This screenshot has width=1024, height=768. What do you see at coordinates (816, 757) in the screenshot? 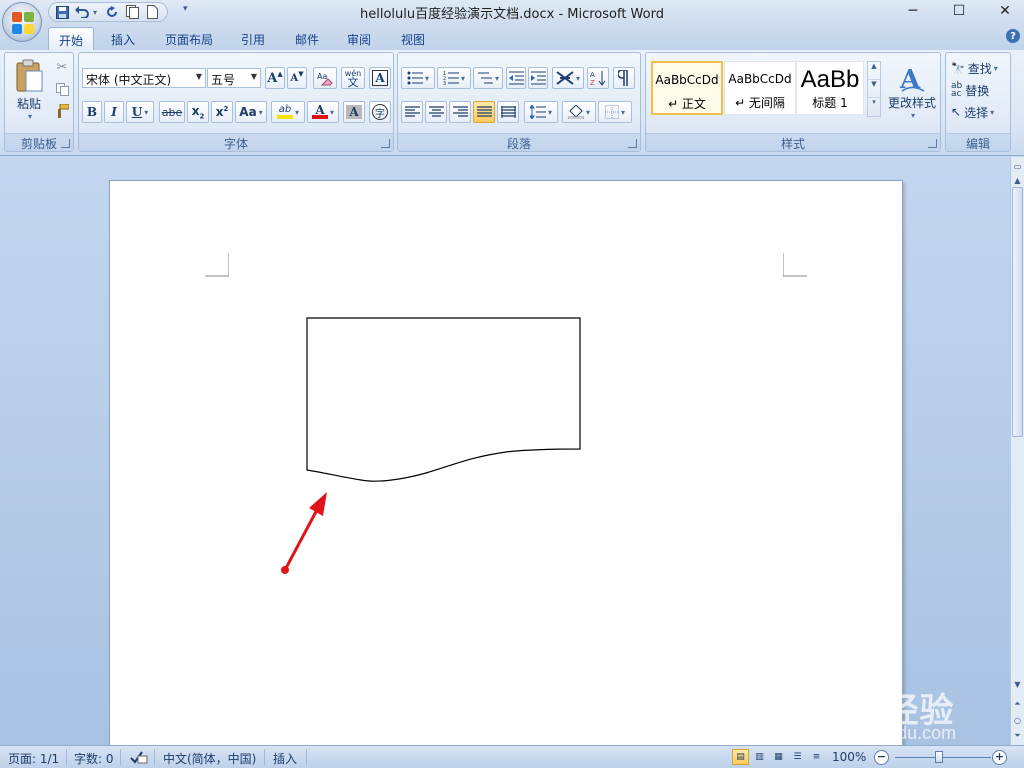
I see `draft-view-icon: ≡` at bounding box center [816, 757].